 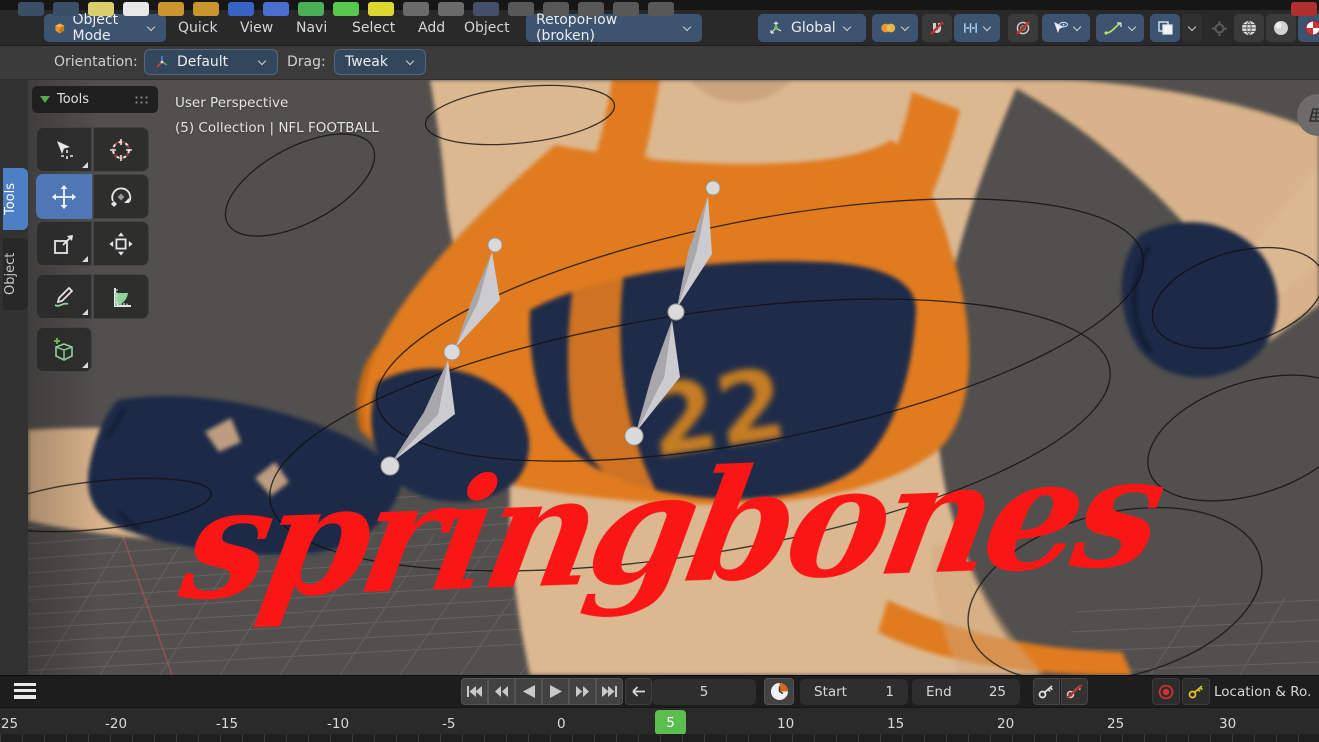 I want to click on keying-set-button, so click(x=1196, y=691).